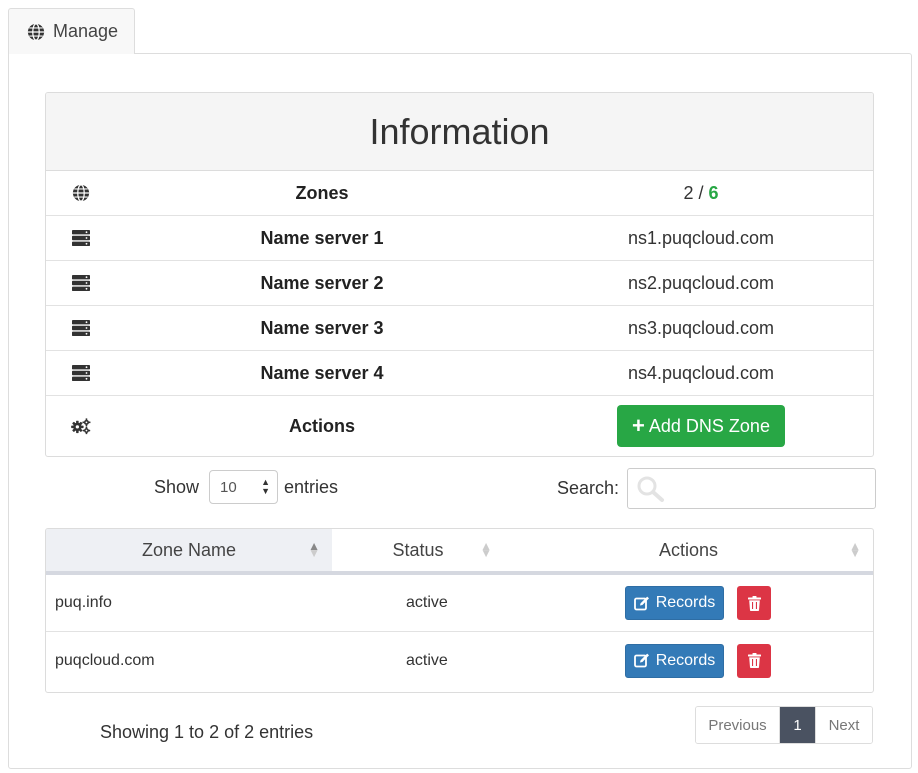 The image size is (918, 773). I want to click on ns3-label: Name server 3, so click(322, 327).